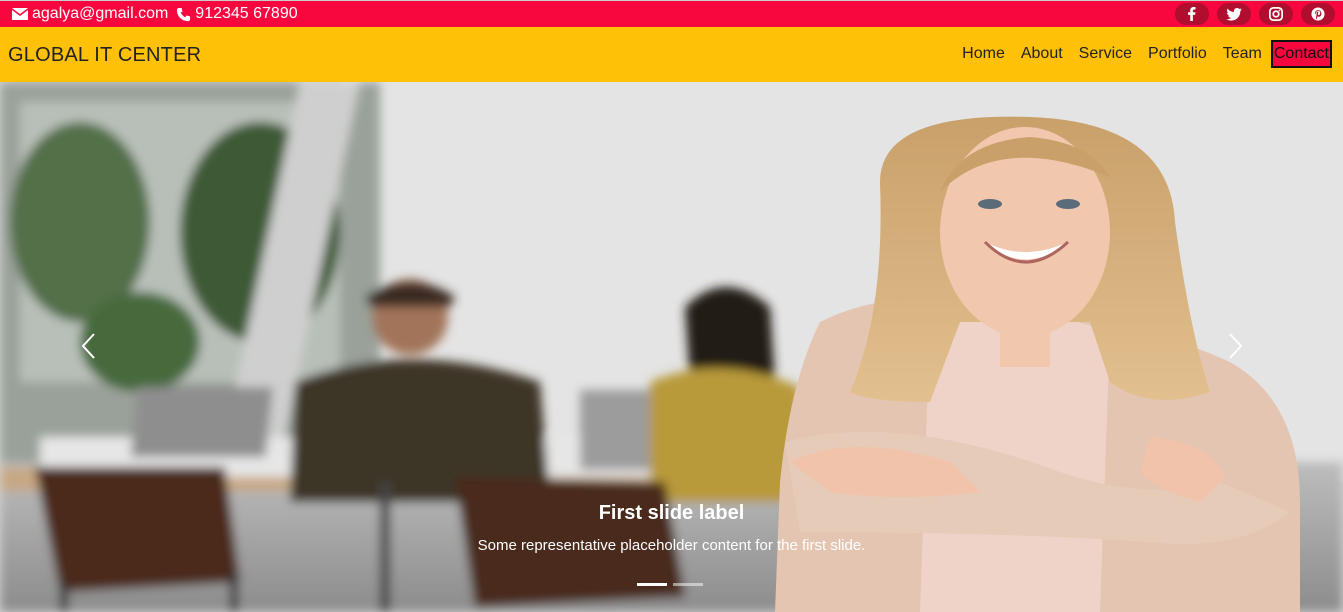  What do you see at coordinates (100, 13) in the screenshot?
I see `email-text: agalya@gmail.com` at bounding box center [100, 13].